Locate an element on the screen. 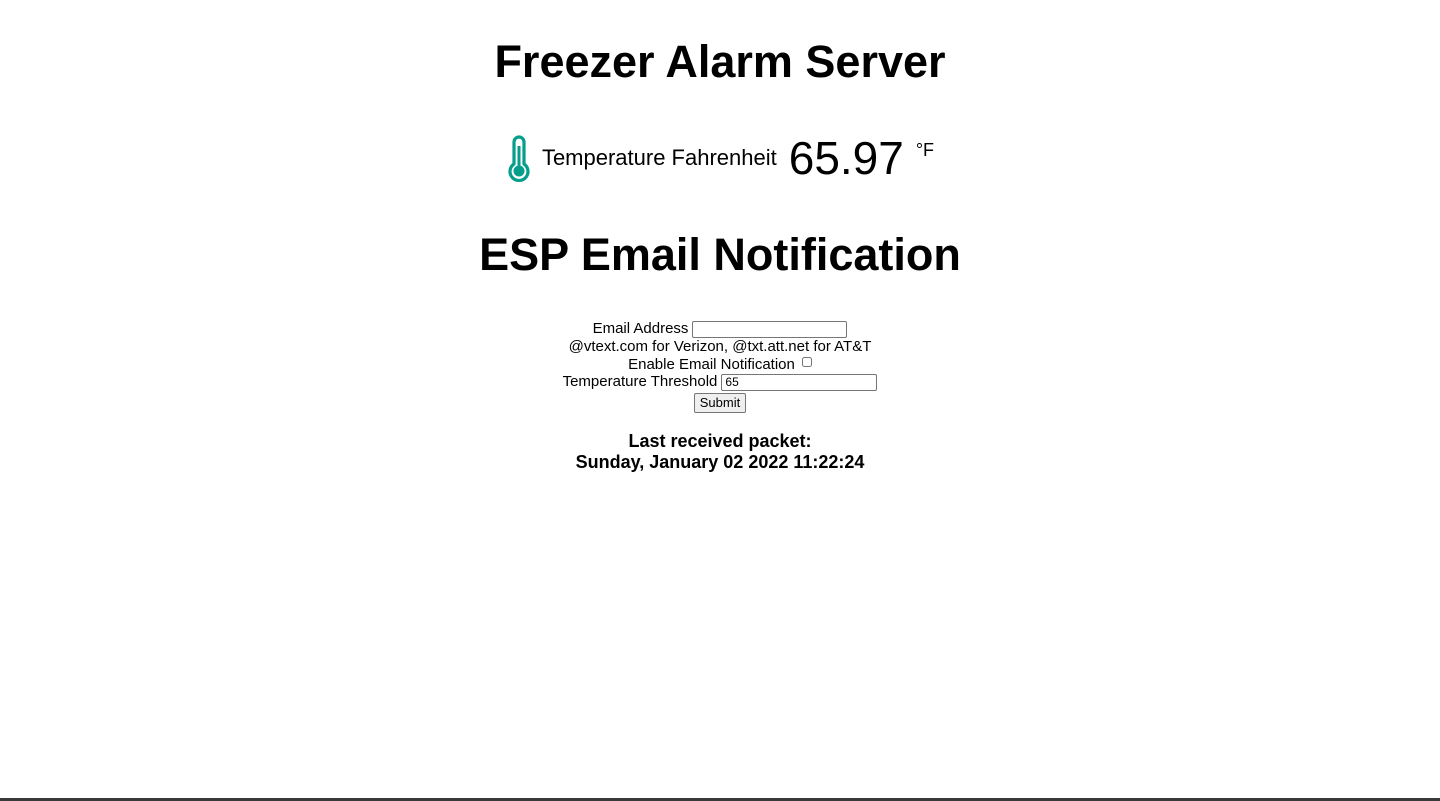  email-row: Email Address is located at coordinates (720, 329).